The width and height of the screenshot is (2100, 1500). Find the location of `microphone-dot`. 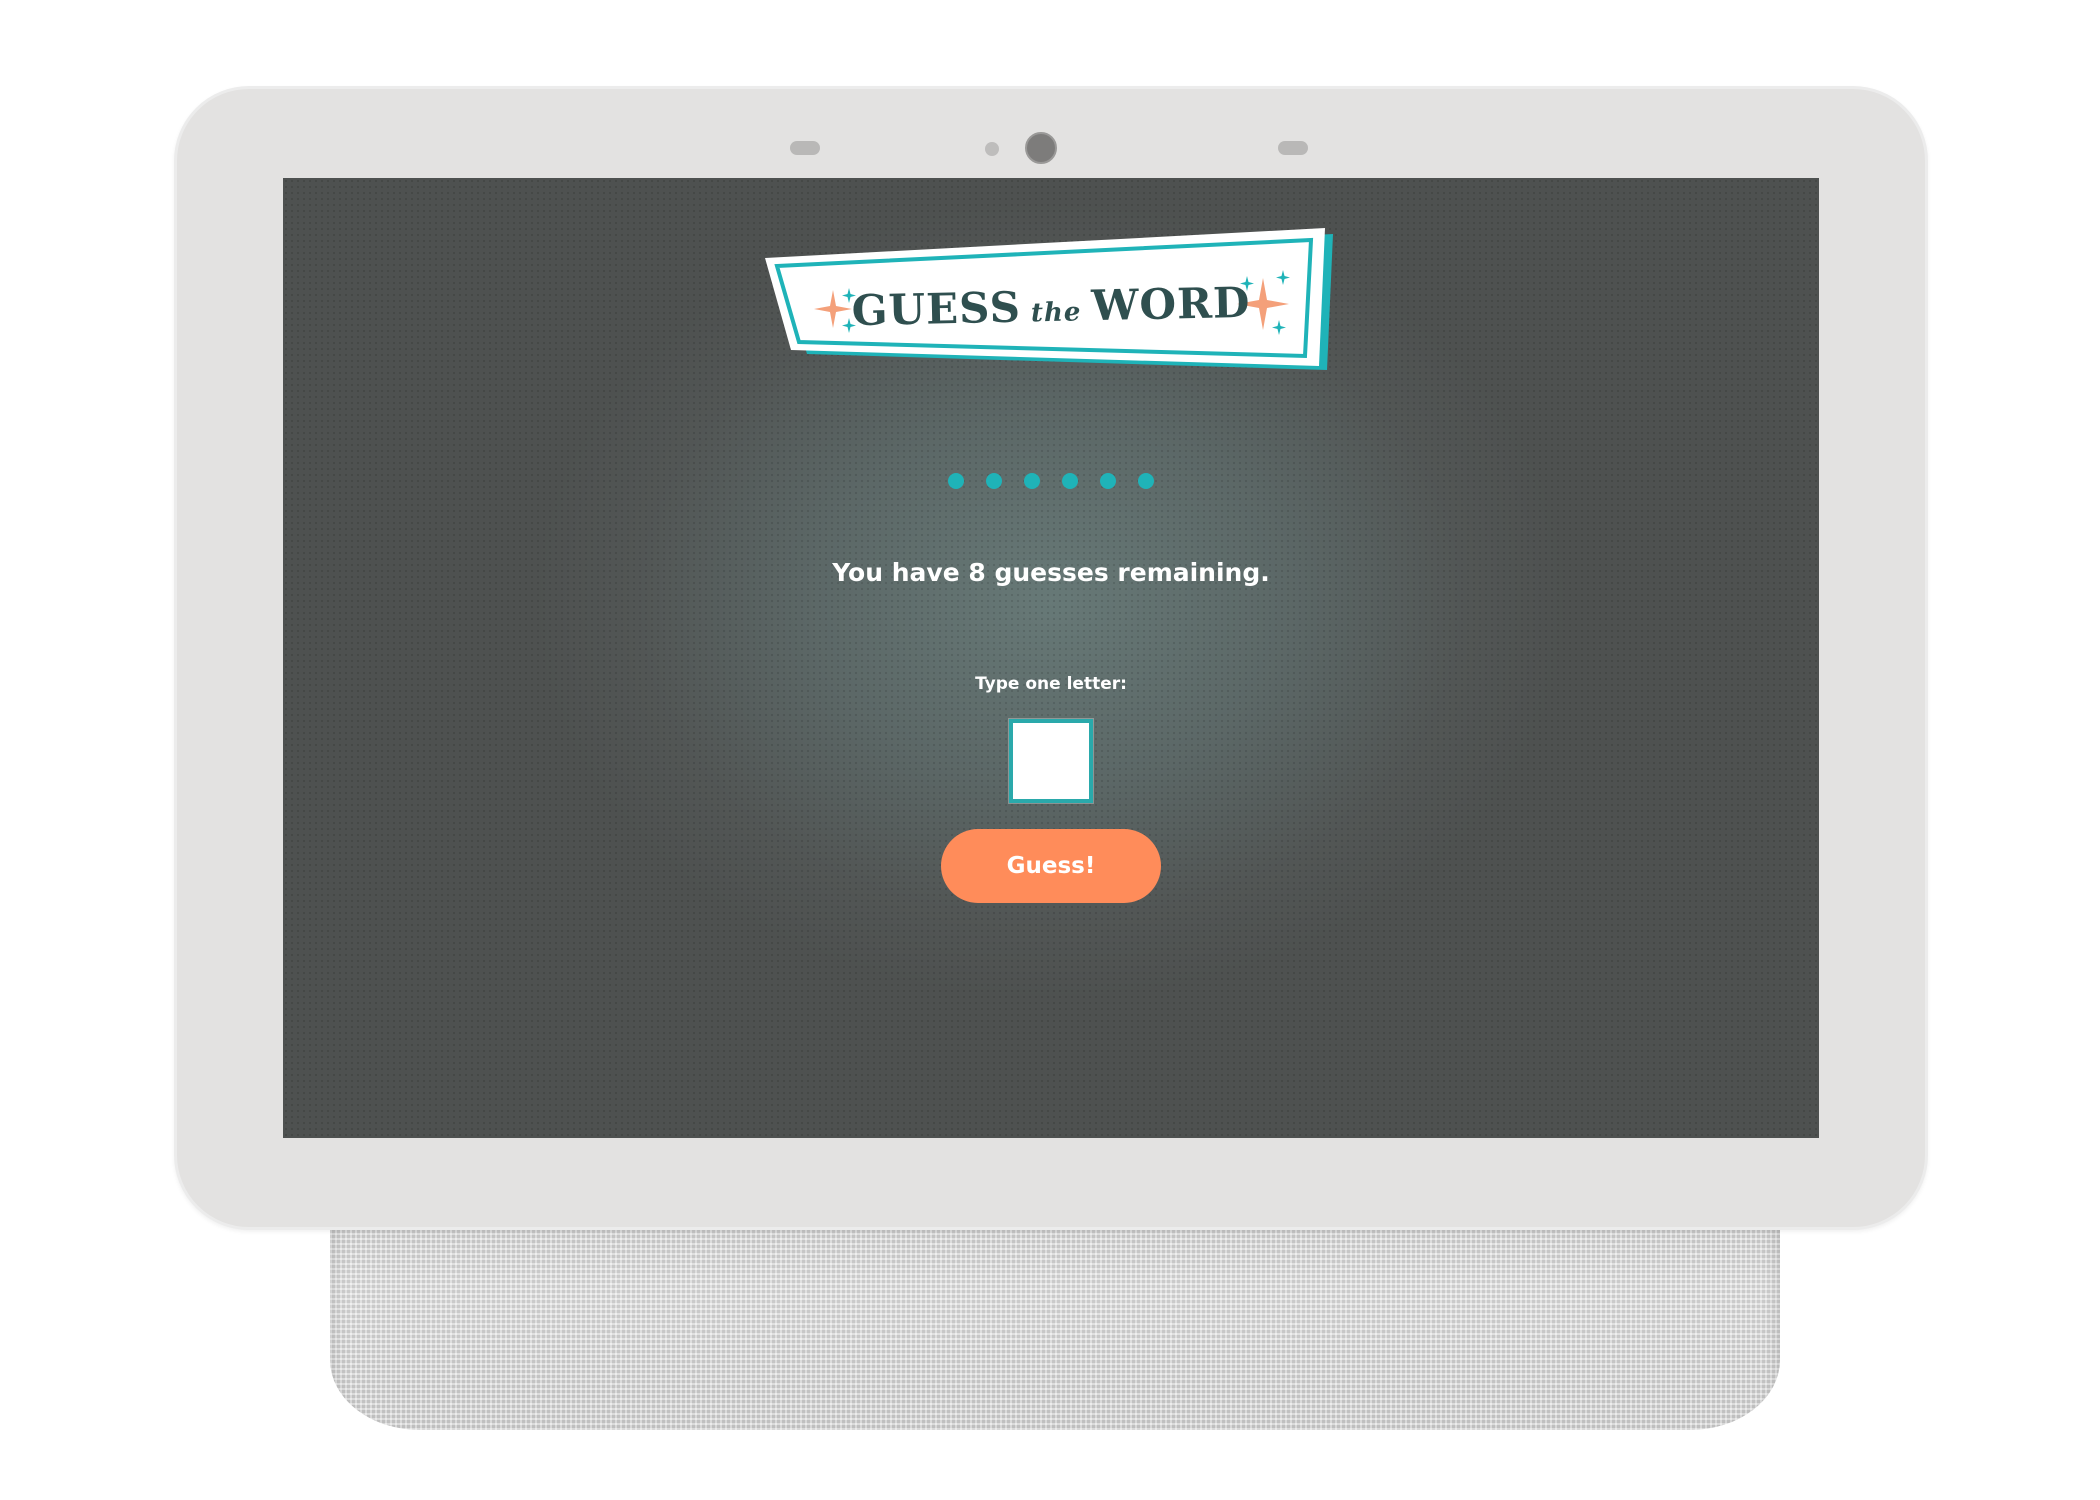

microphone-dot is located at coordinates (992, 149).